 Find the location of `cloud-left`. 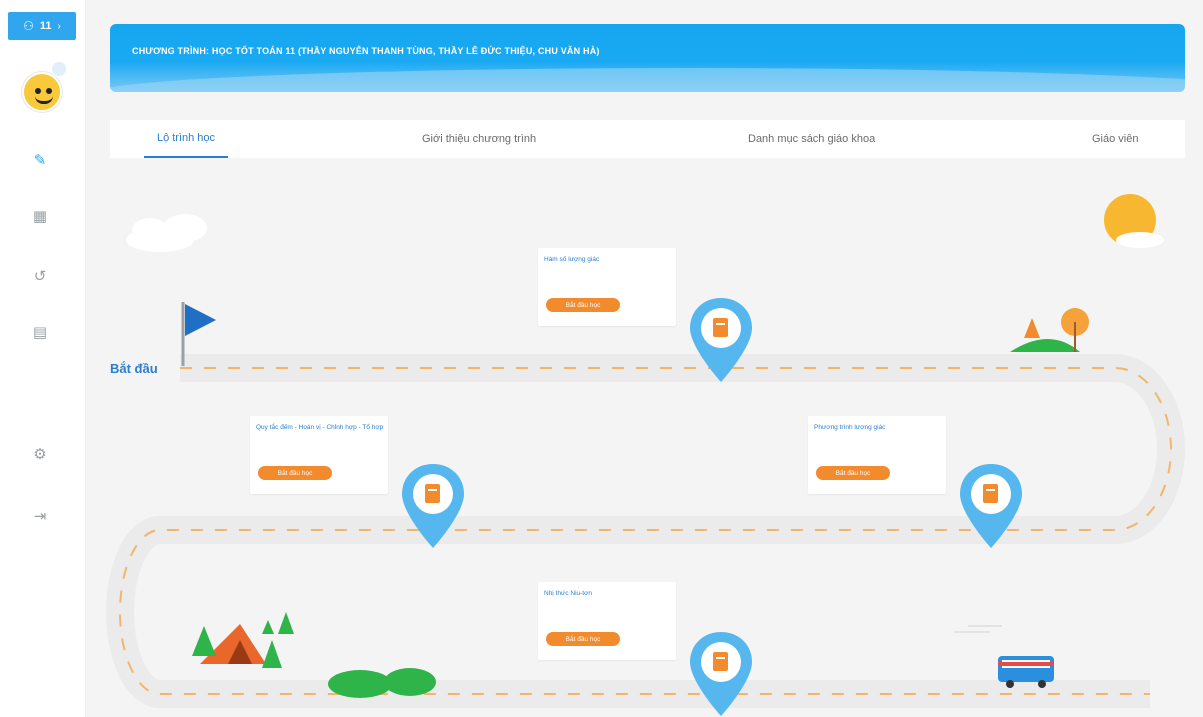

cloud-left is located at coordinates (166, 233).